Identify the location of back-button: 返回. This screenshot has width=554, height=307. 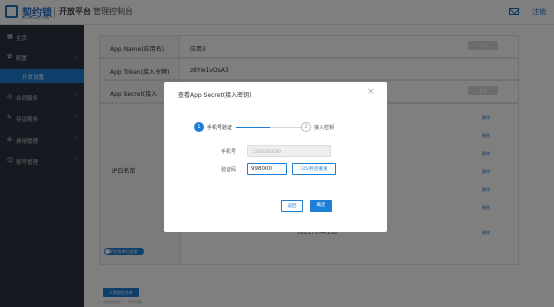
(292, 206).